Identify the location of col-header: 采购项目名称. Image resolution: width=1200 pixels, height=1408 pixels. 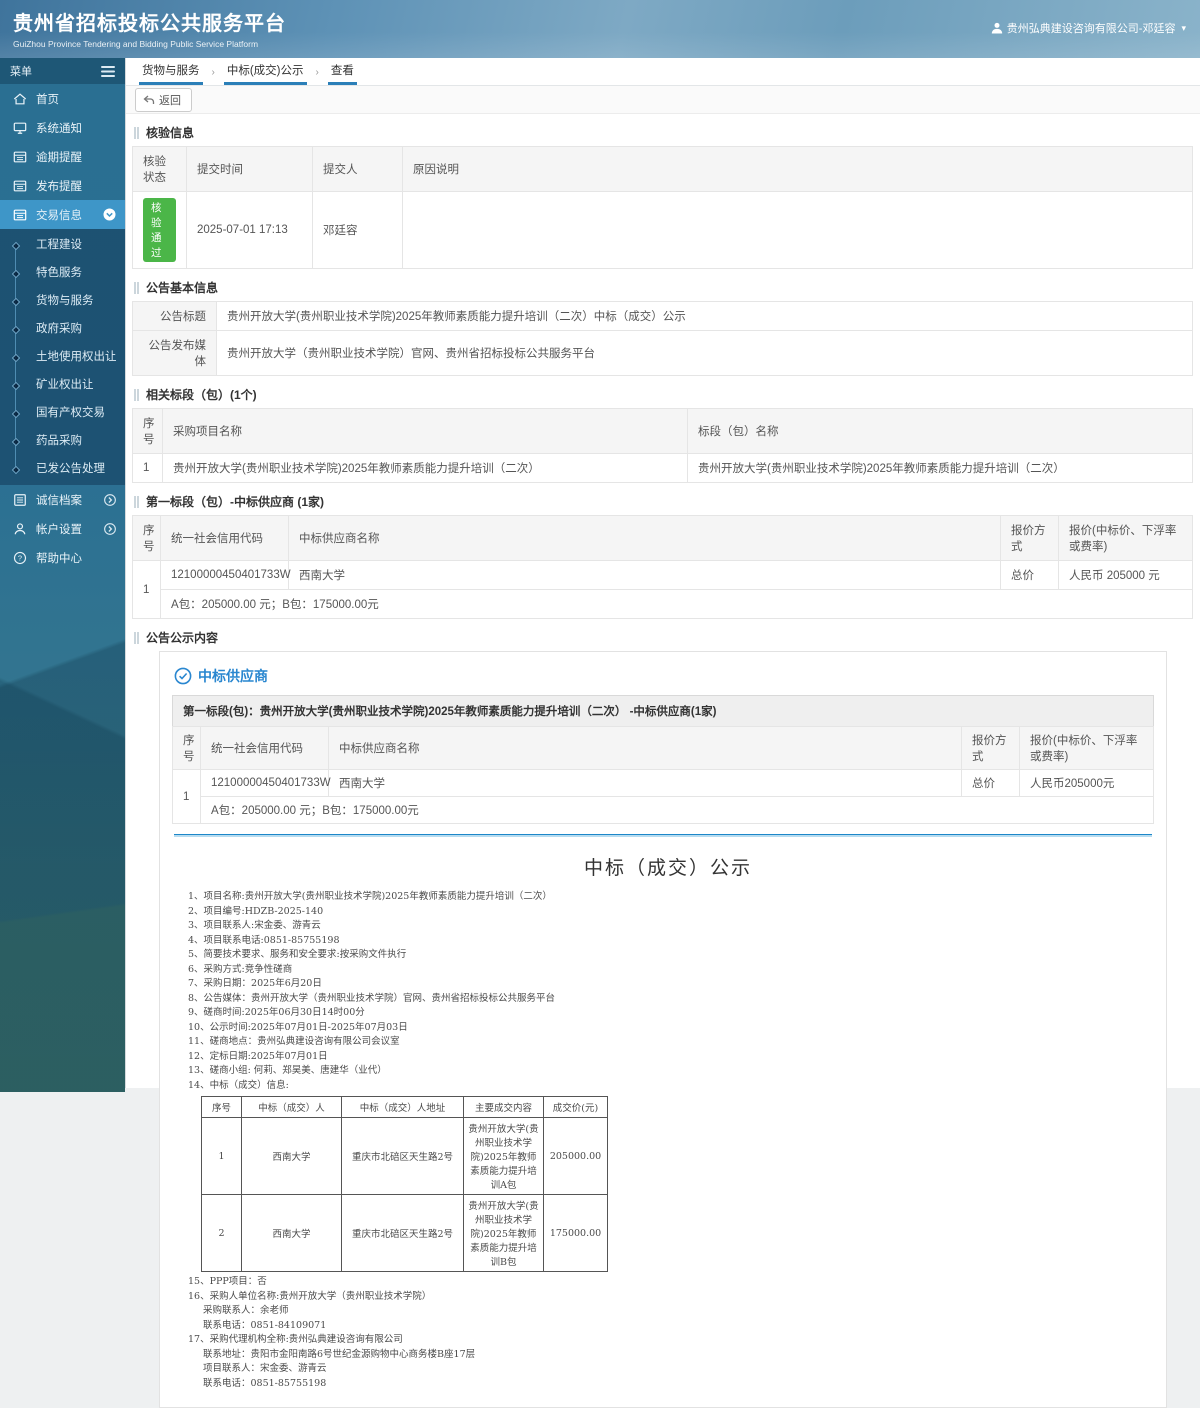
(425, 431).